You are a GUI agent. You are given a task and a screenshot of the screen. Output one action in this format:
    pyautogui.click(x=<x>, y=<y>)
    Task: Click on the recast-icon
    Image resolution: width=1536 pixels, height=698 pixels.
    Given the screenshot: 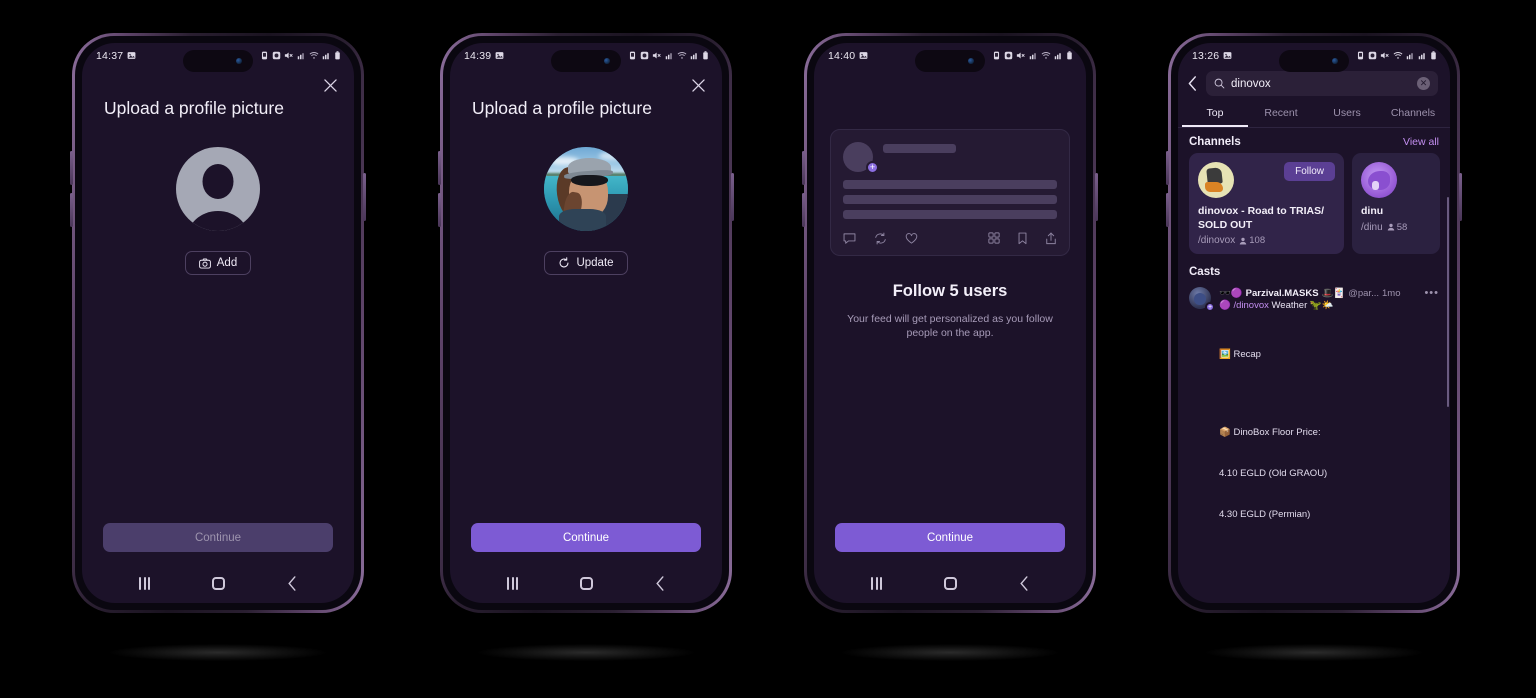 What is the action you would take?
    pyautogui.click(x=880, y=238)
    